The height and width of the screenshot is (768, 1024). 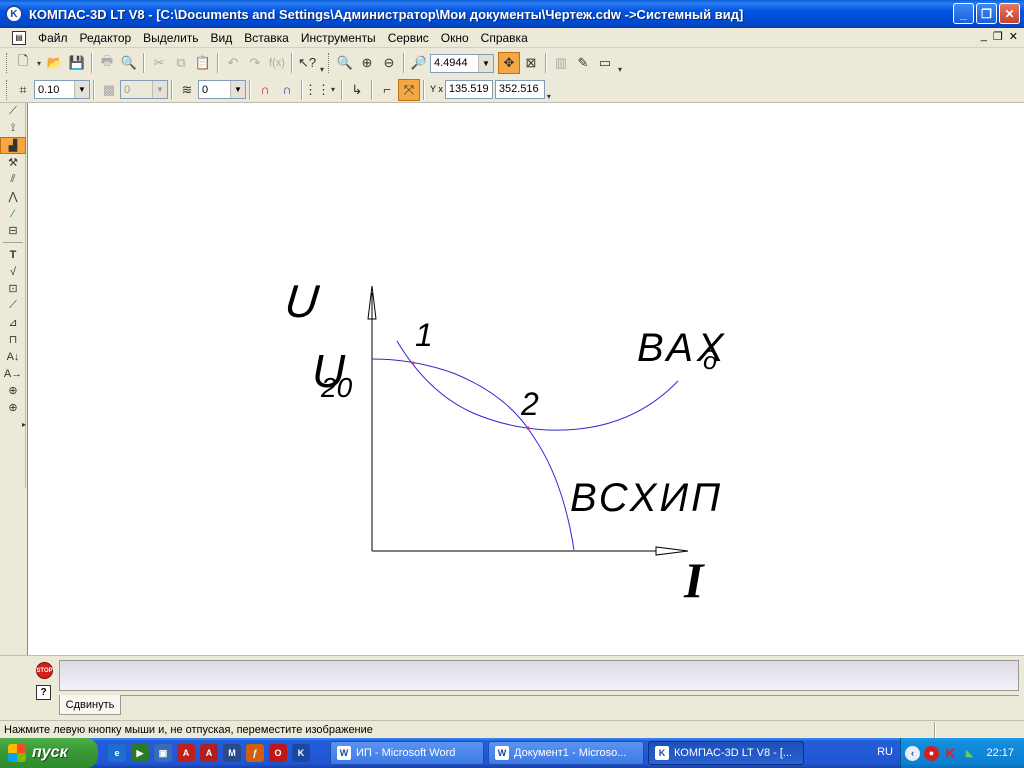 What do you see at coordinates (13, 213) in the screenshot?
I see `selection-icon: ⁄` at bounding box center [13, 213].